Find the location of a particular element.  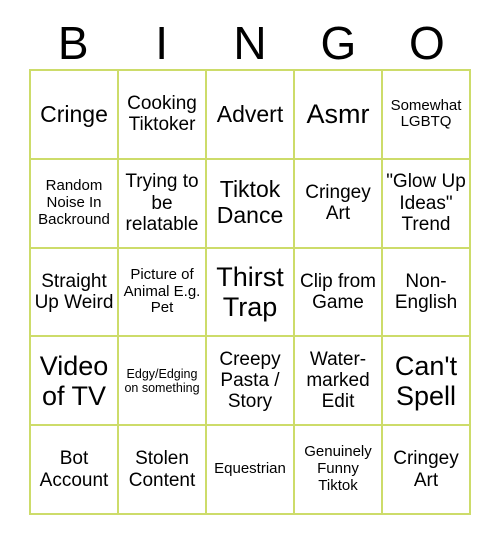

bingo-cell-label: Stolen Content is located at coordinates (162, 469).